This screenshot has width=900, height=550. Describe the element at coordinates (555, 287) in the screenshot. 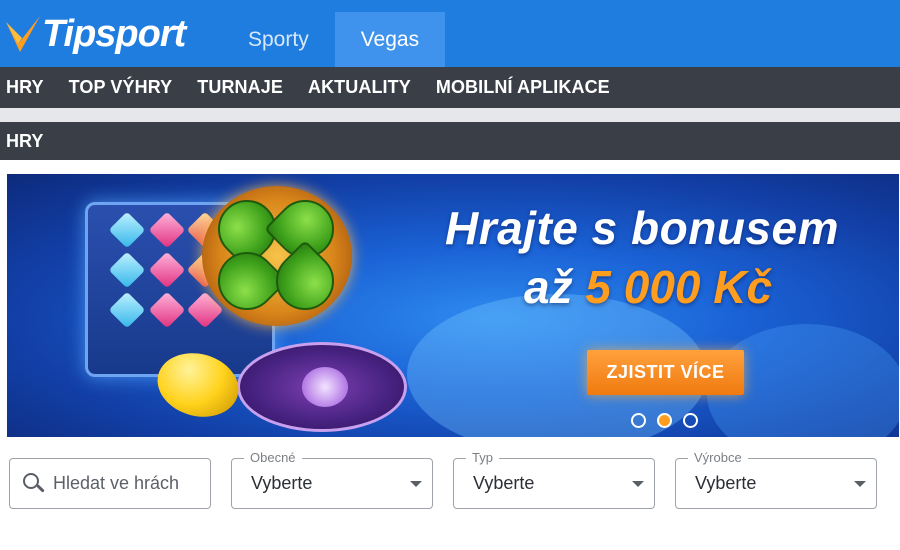

I see `promo-amount-prefix: až` at that location.